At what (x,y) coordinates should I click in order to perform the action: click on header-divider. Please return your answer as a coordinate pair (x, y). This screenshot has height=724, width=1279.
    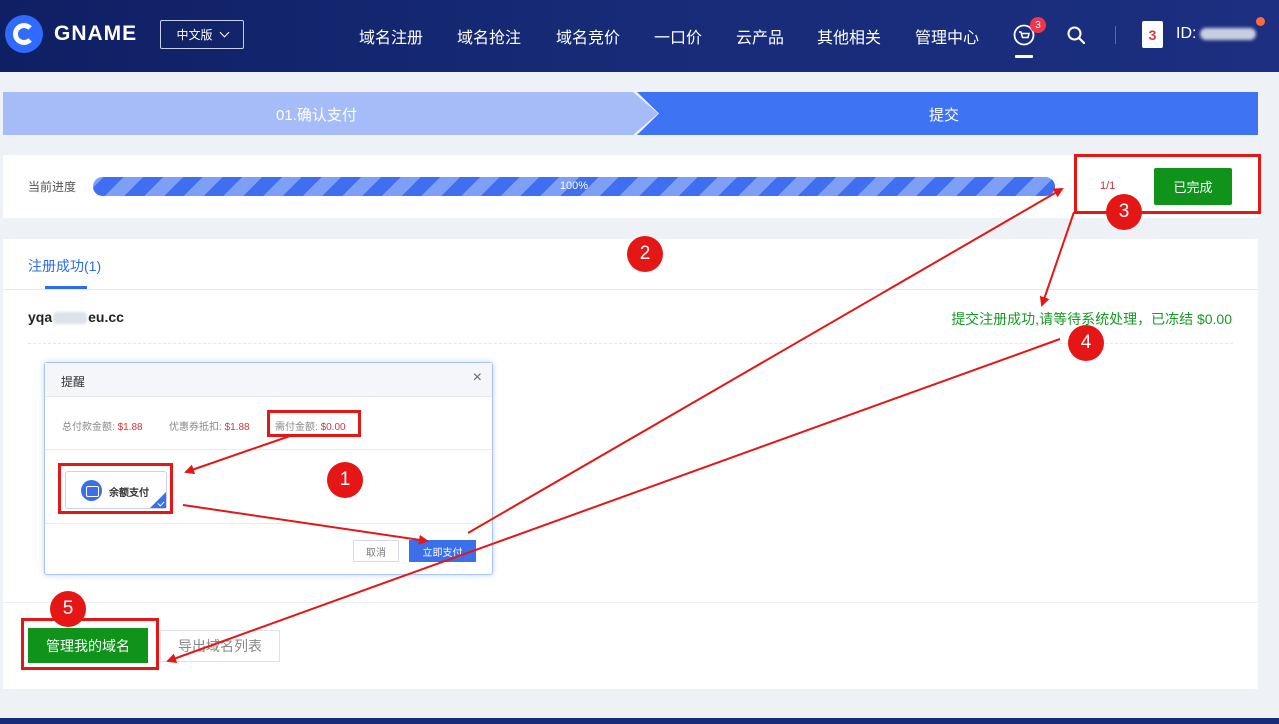
    Looking at the image, I should click on (1115, 35).